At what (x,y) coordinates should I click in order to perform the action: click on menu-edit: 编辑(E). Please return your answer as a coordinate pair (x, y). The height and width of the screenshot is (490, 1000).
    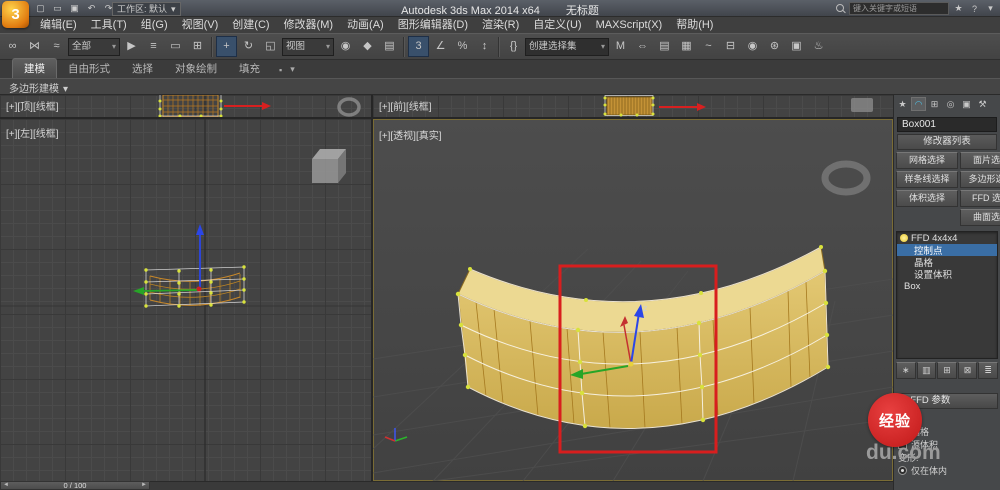
    Looking at the image, I should click on (58, 25).